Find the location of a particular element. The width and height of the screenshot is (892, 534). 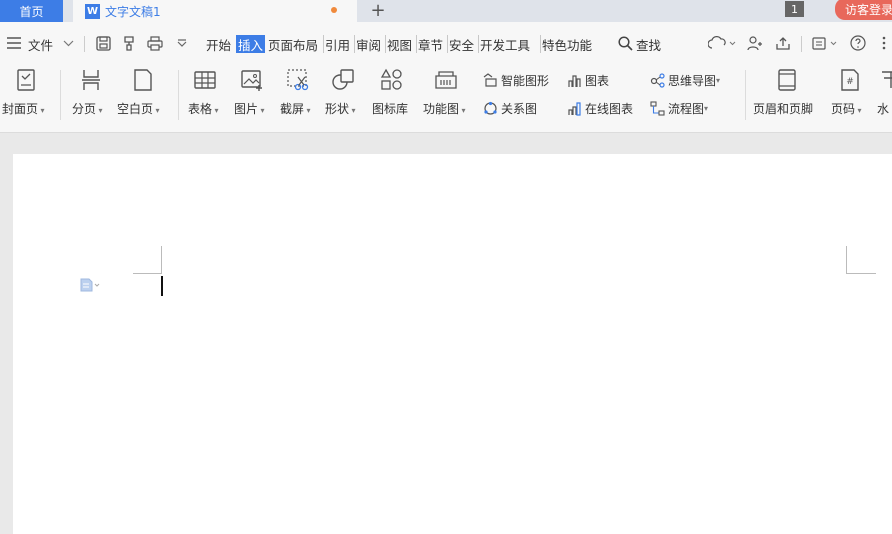

tab-page-layout: 页面布局 is located at coordinates (293, 44).